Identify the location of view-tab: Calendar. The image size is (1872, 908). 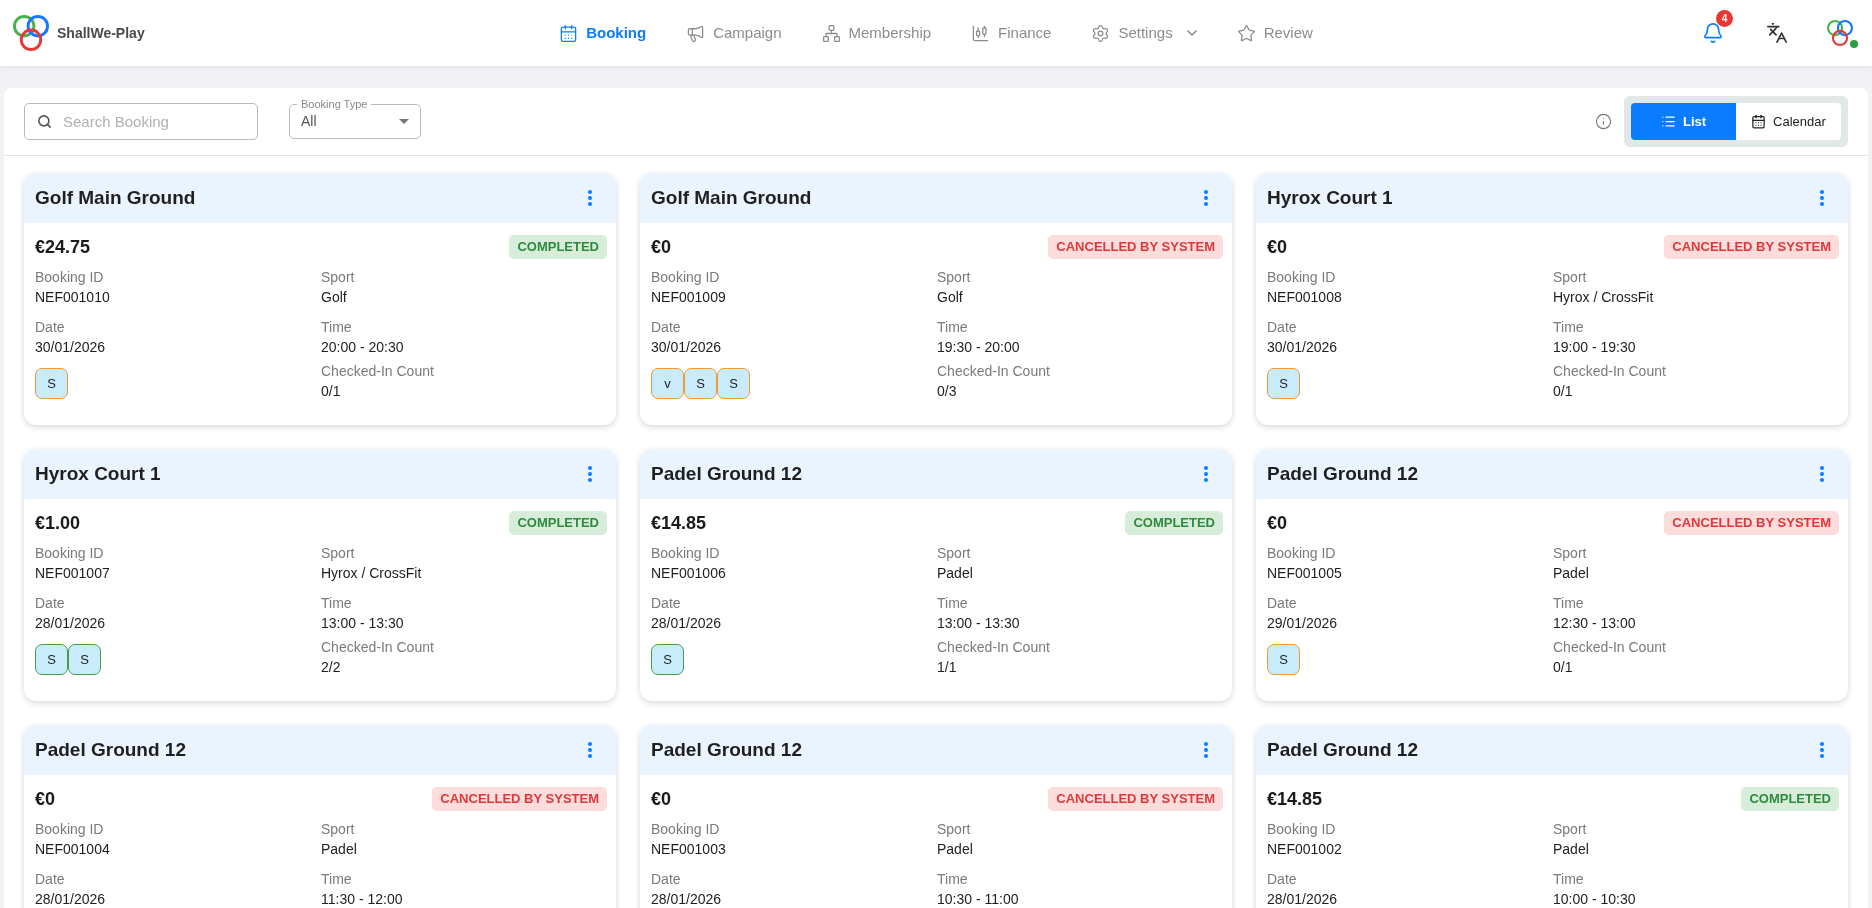
(1788, 121).